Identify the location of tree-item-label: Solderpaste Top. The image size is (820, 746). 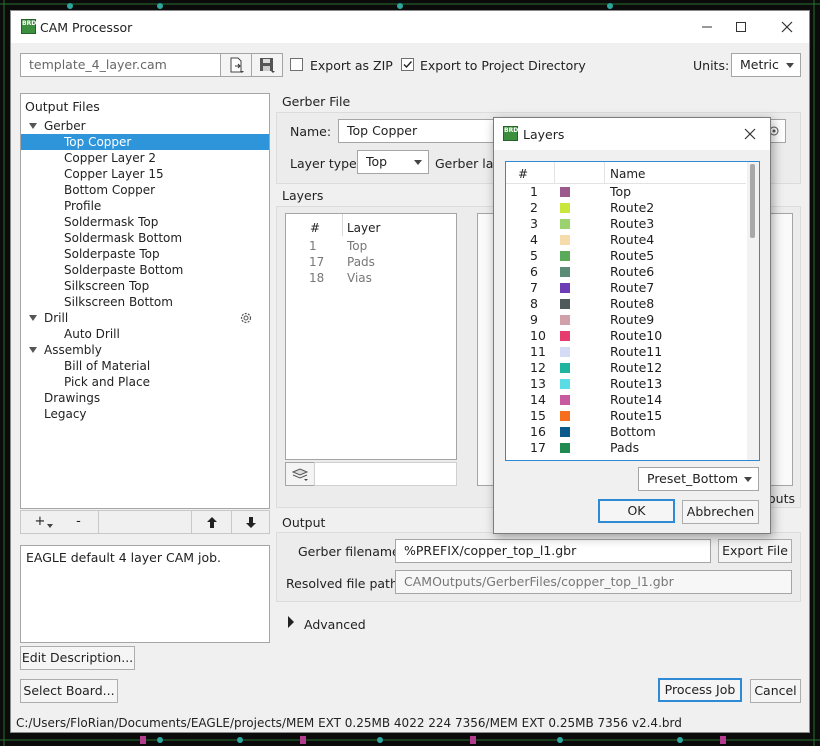
(112, 254).